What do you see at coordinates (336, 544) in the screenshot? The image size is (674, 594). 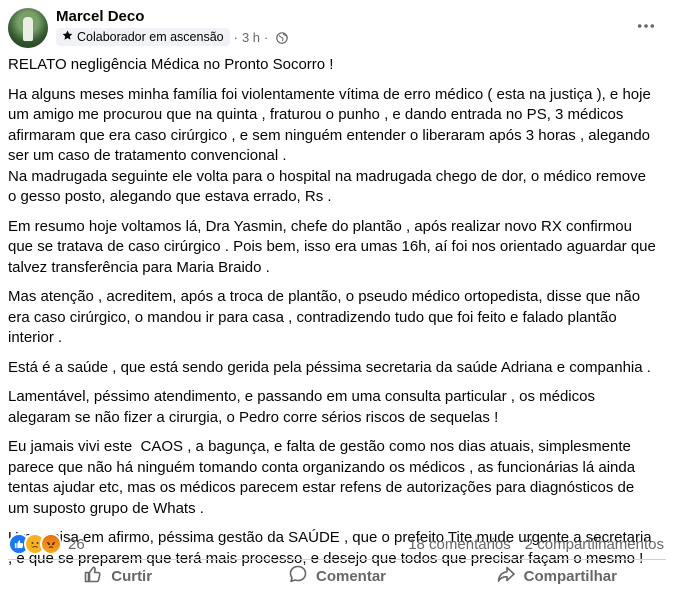 I see `engagement-stats: 26 18 comentários 2 compartilhamentos` at bounding box center [336, 544].